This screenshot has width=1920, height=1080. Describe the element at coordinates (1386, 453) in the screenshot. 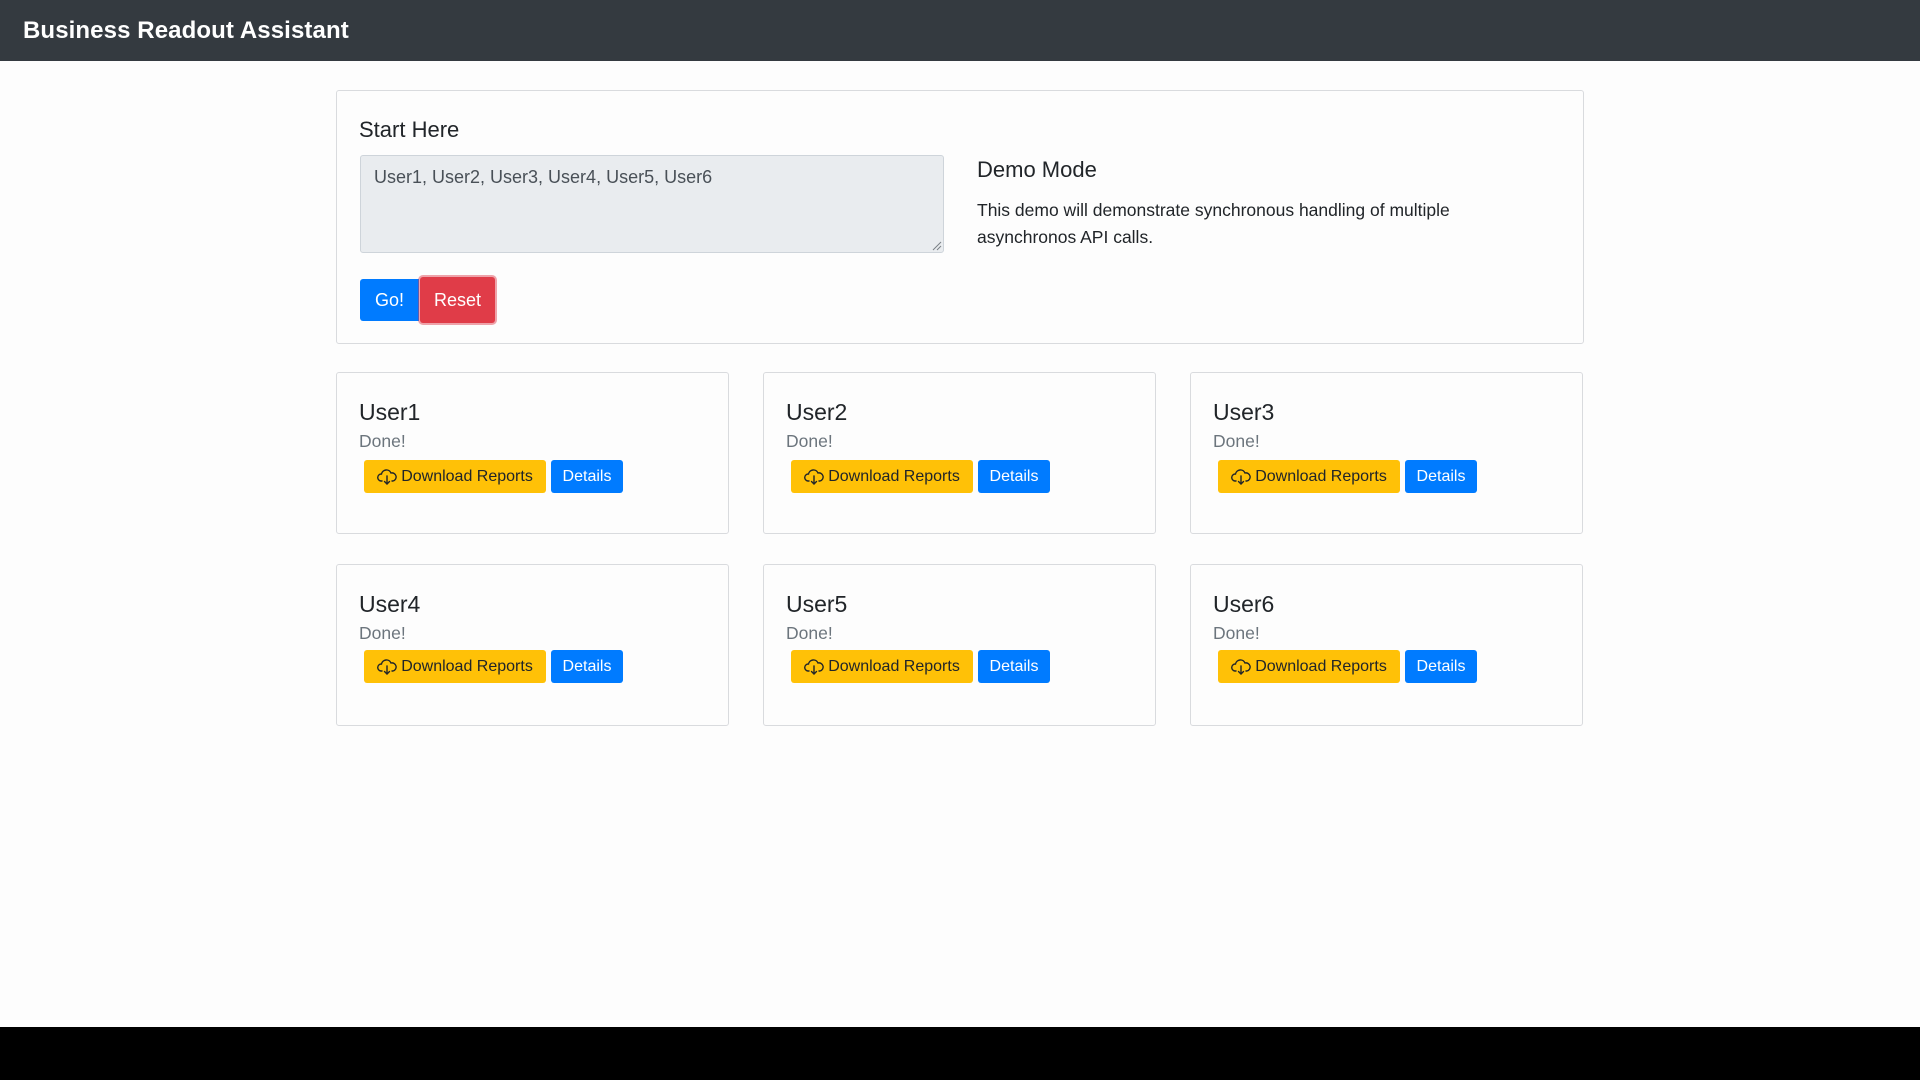

I see `user-card: User3 Done! Download Reports Details` at that location.